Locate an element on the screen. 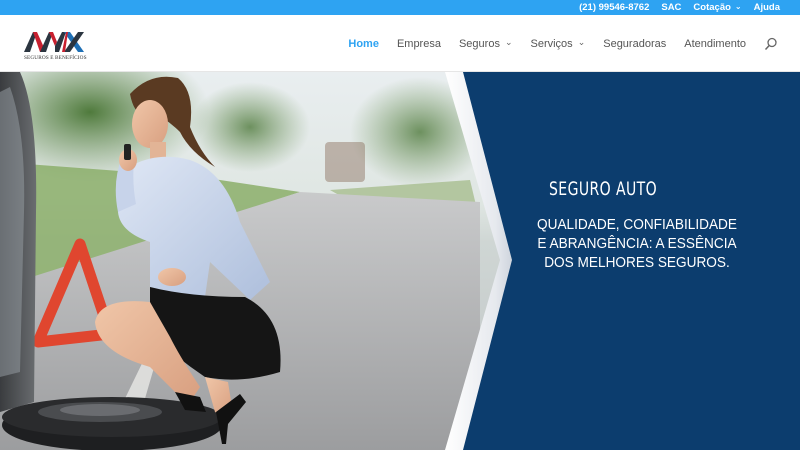  sac-link: SAC is located at coordinates (671, 7).